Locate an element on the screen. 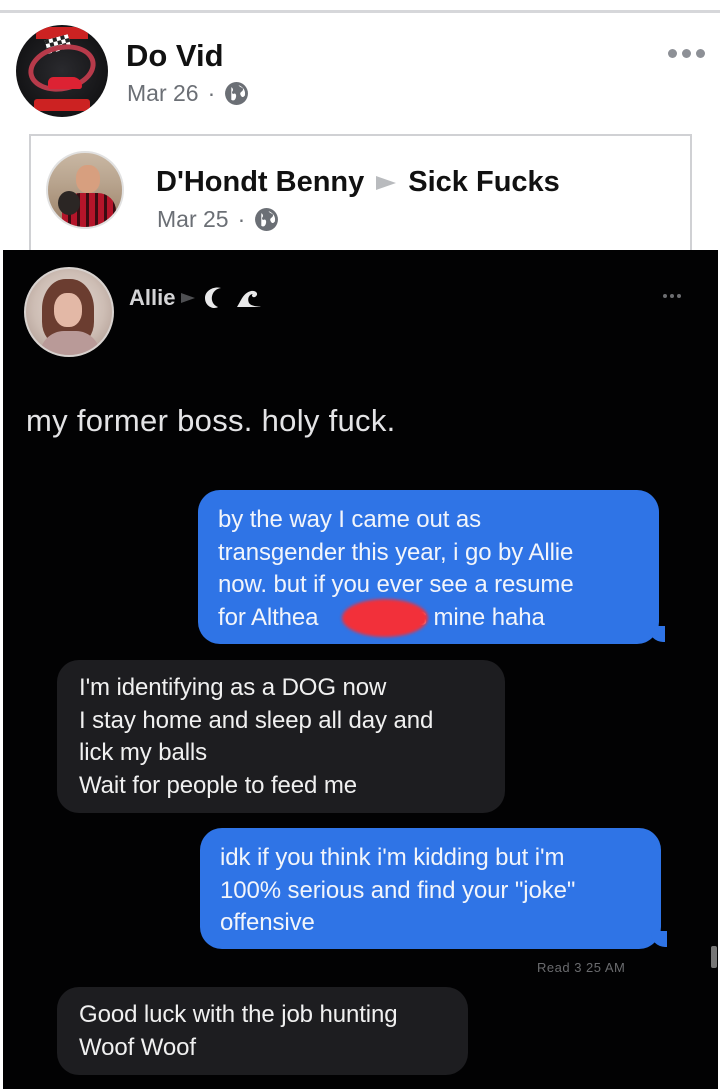  message-line: now. but if you ever see a resume is located at coordinates (396, 584).